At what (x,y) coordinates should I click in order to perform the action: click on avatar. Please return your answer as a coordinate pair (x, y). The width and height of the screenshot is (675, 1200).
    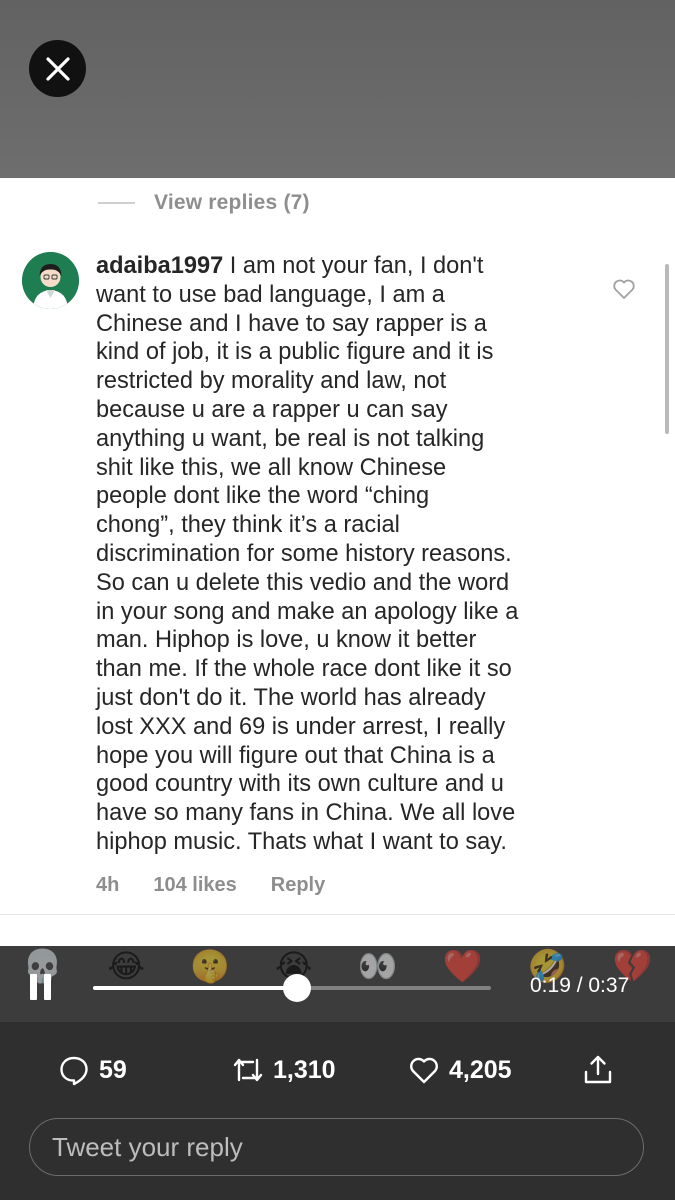
    Looking at the image, I should click on (50, 280).